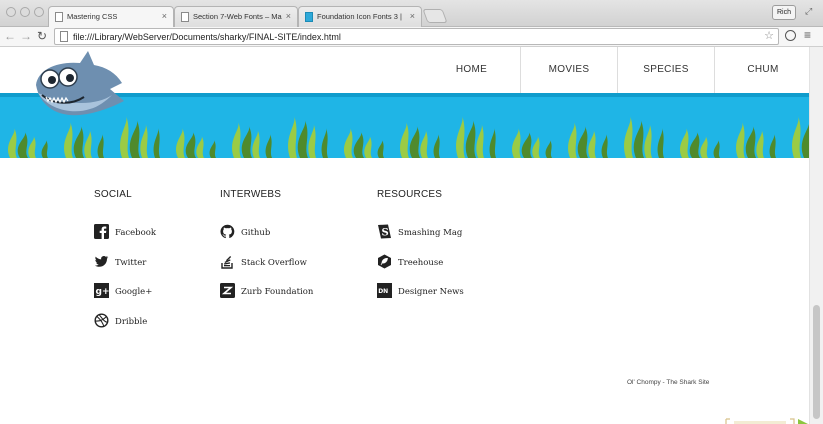 Image resolution: width=823 pixels, height=424 pixels. What do you see at coordinates (430, 233) in the screenshot?
I see `link-label: Smashing Mag` at bounding box center [430, 233].